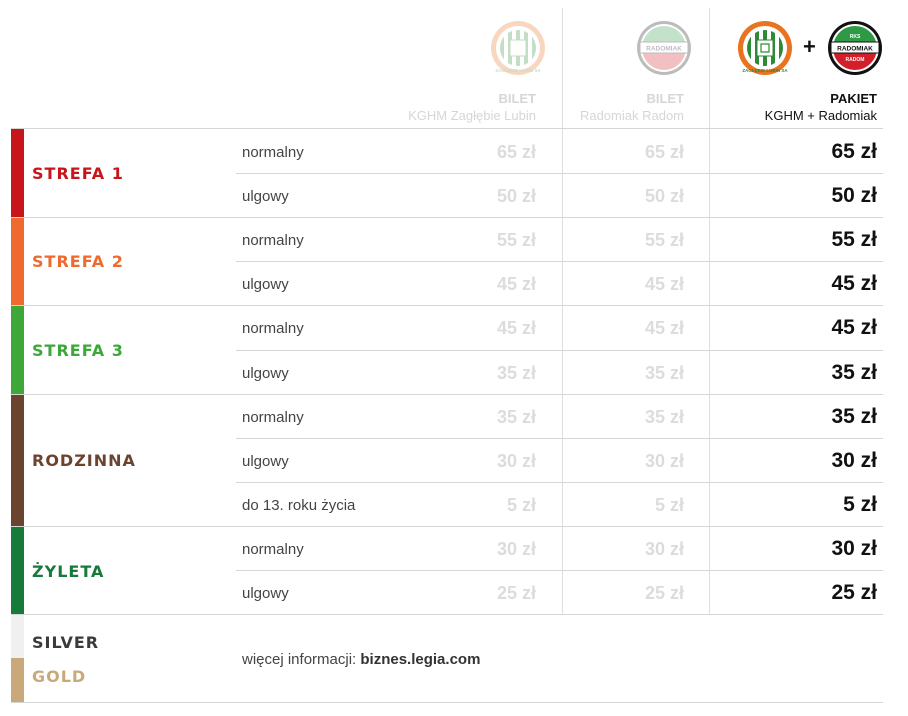  I want to click on radomiak-radom-logo-full: RADOMIAK RKS RADOM, so click(855, 48).